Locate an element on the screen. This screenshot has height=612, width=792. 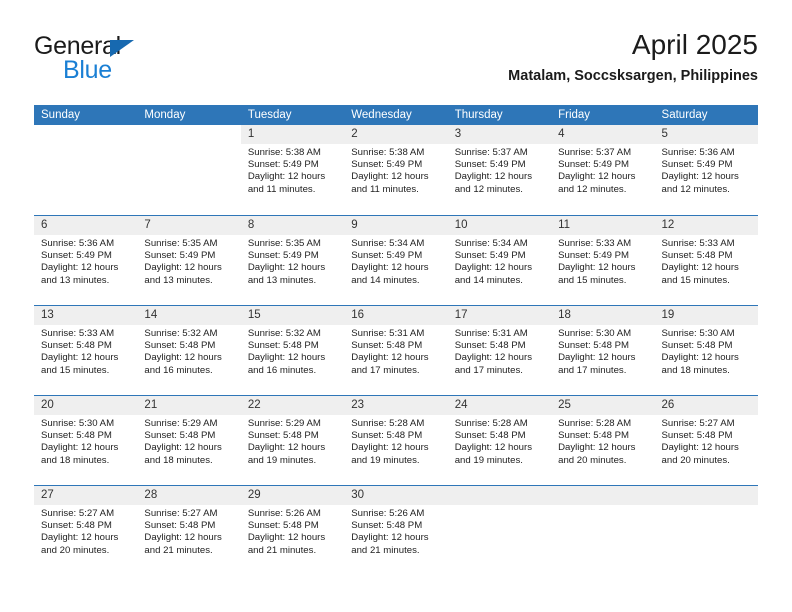
daylight-text-line2: and 21 minutes. is located at coordinates (385, 550).